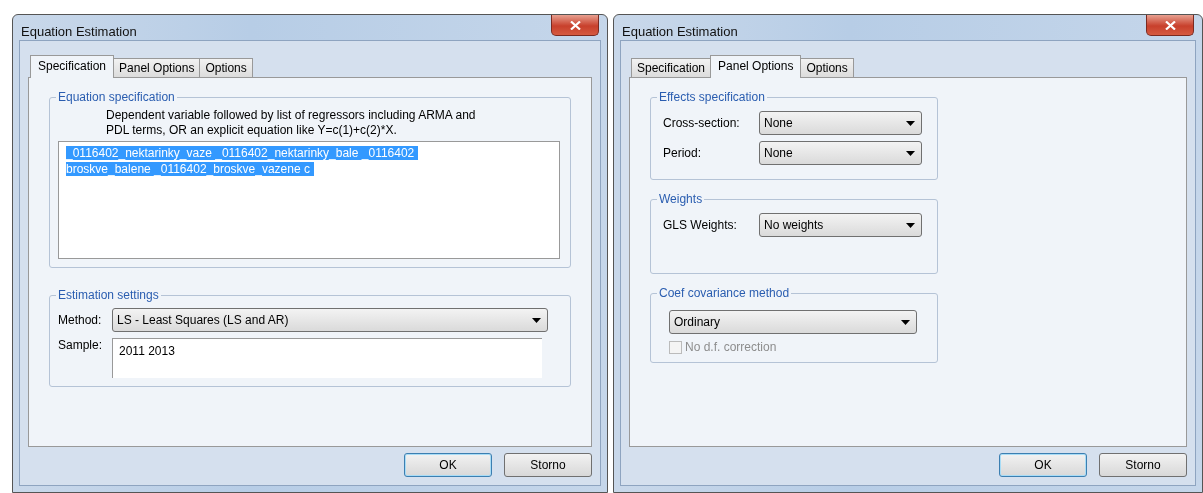  Describe the element at coordinates (108, 295) in the screenshot. I see `group-title: Estimation settings` at that location.